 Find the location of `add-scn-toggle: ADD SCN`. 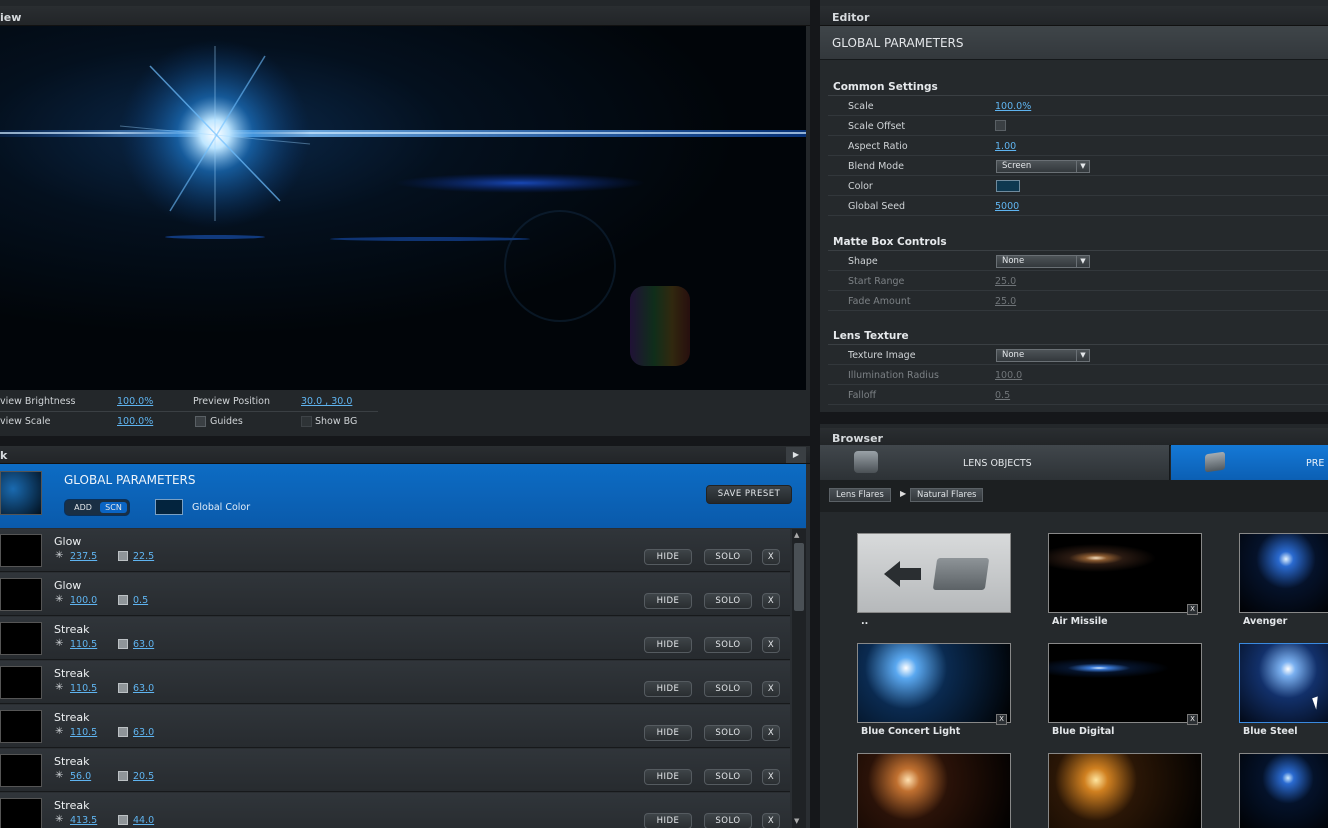

add-scn-toggle: ADD SCN is located at coordinates (97, 507).